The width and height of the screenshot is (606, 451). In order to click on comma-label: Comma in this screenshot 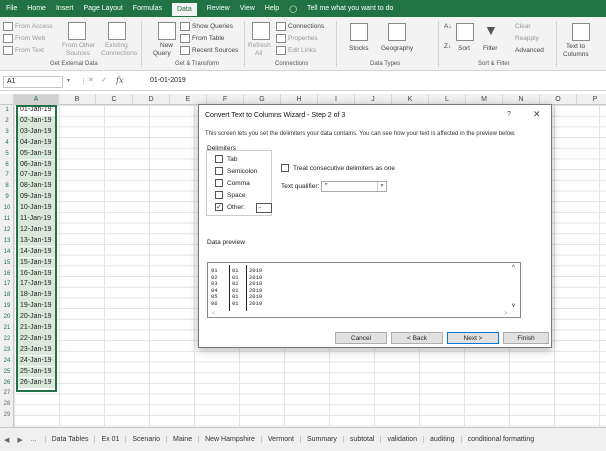, I will do `click(238, 183)`.